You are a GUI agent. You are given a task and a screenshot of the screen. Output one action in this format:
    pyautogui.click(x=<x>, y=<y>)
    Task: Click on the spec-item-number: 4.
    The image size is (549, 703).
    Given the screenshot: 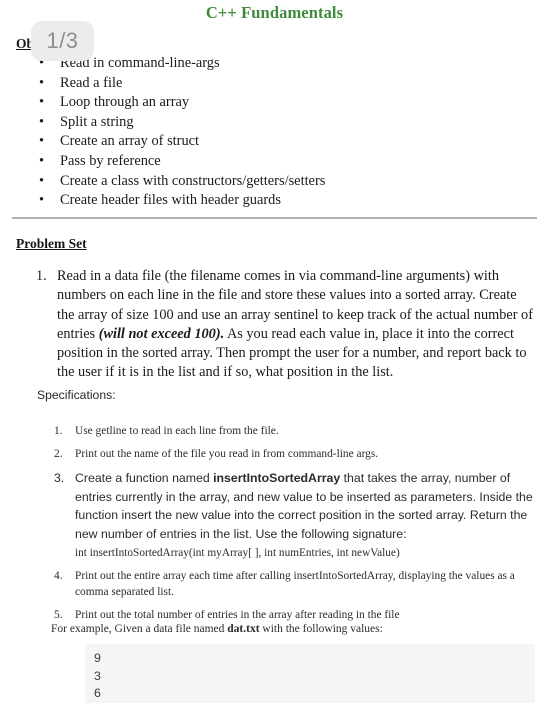 What is the action you would take?
    pyautogui.click(x=58, y=576)
    